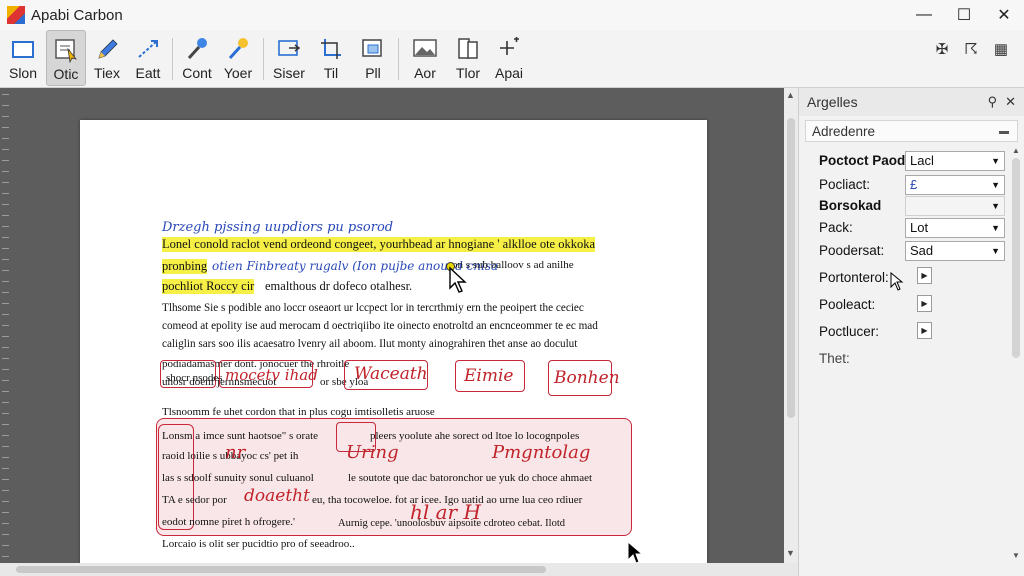 This screenshot has width=1024, height=576. I want to click on panel-title: Argelles, so click(832, 102).